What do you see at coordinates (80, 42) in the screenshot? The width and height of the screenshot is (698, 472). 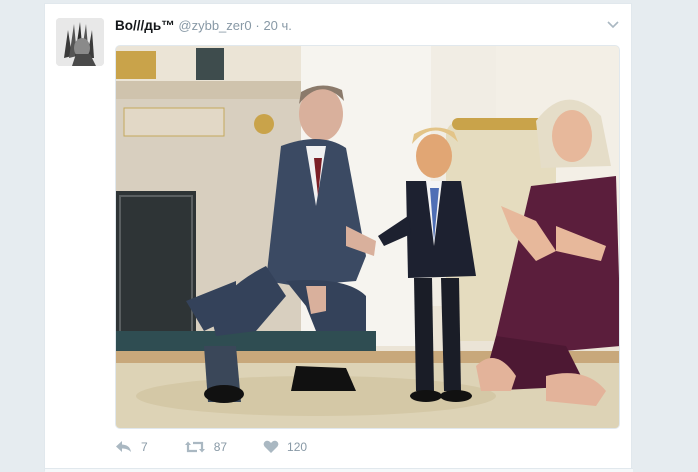 I see `avatar` at bounding box center [80, 42].